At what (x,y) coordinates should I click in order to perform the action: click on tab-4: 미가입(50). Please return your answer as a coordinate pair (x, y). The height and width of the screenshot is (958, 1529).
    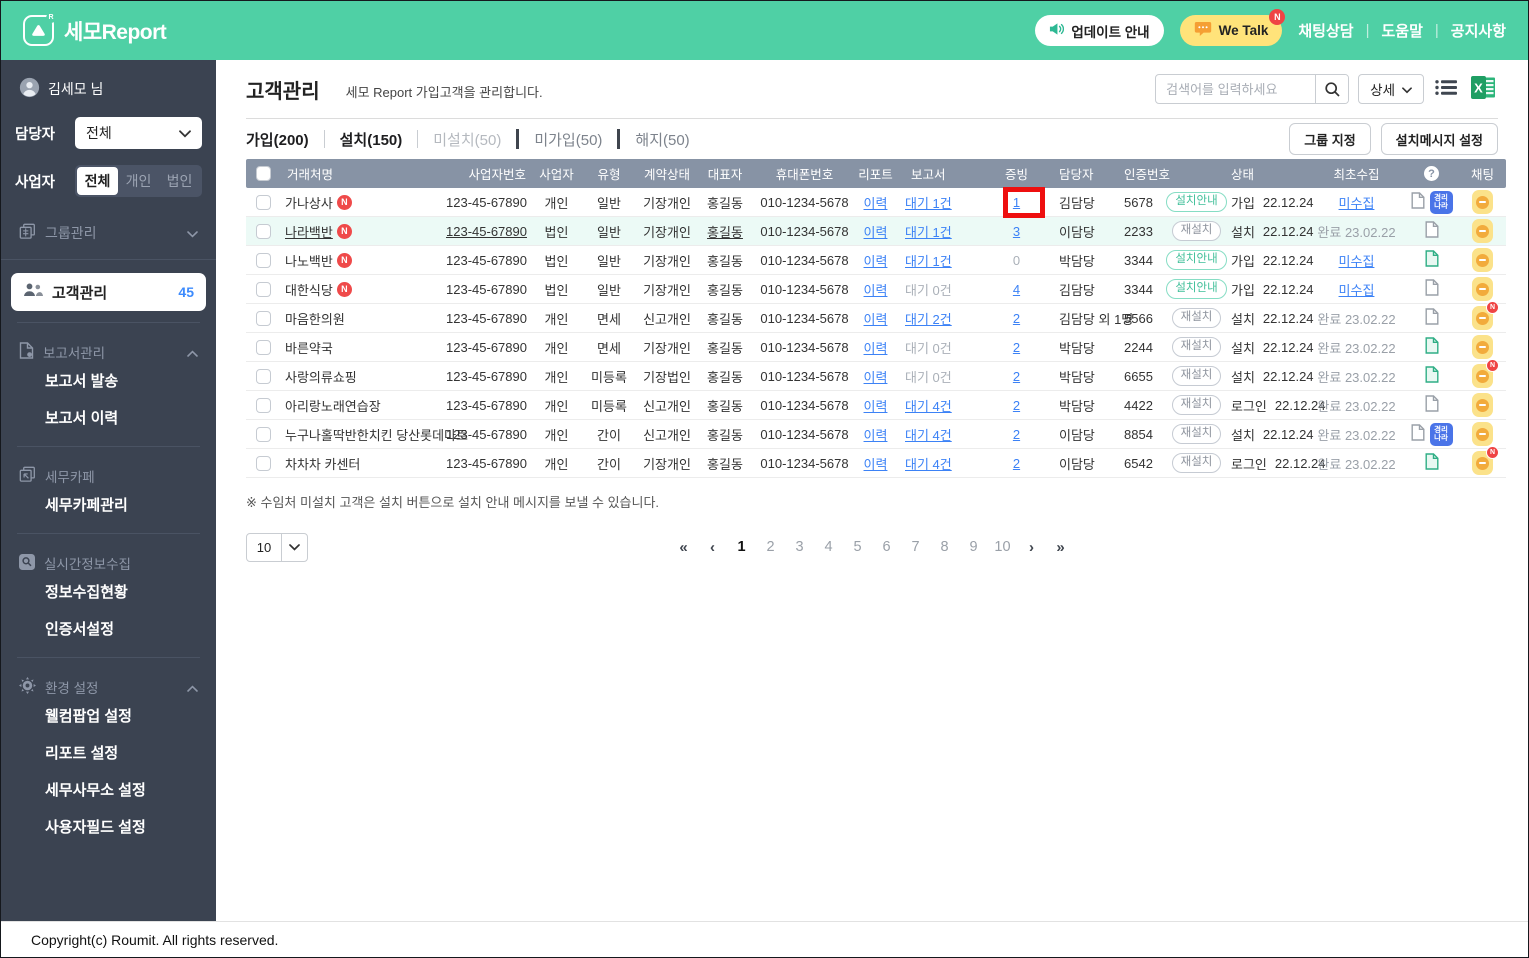
    Looking at the image, I should click on (568, 139).